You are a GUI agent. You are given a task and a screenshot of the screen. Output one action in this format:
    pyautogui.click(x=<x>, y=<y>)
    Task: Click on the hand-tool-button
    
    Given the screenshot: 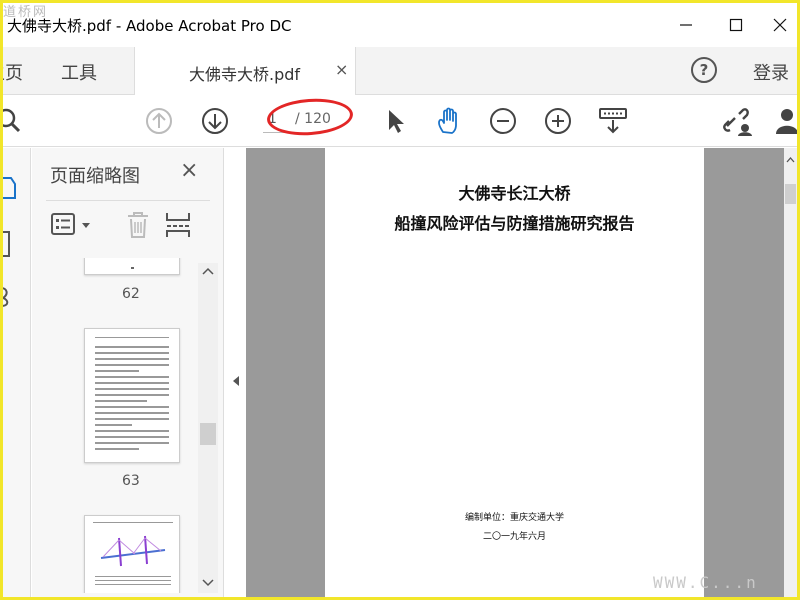 What is the action you would take?
    pyautogui.click(x=449, y=121)
    